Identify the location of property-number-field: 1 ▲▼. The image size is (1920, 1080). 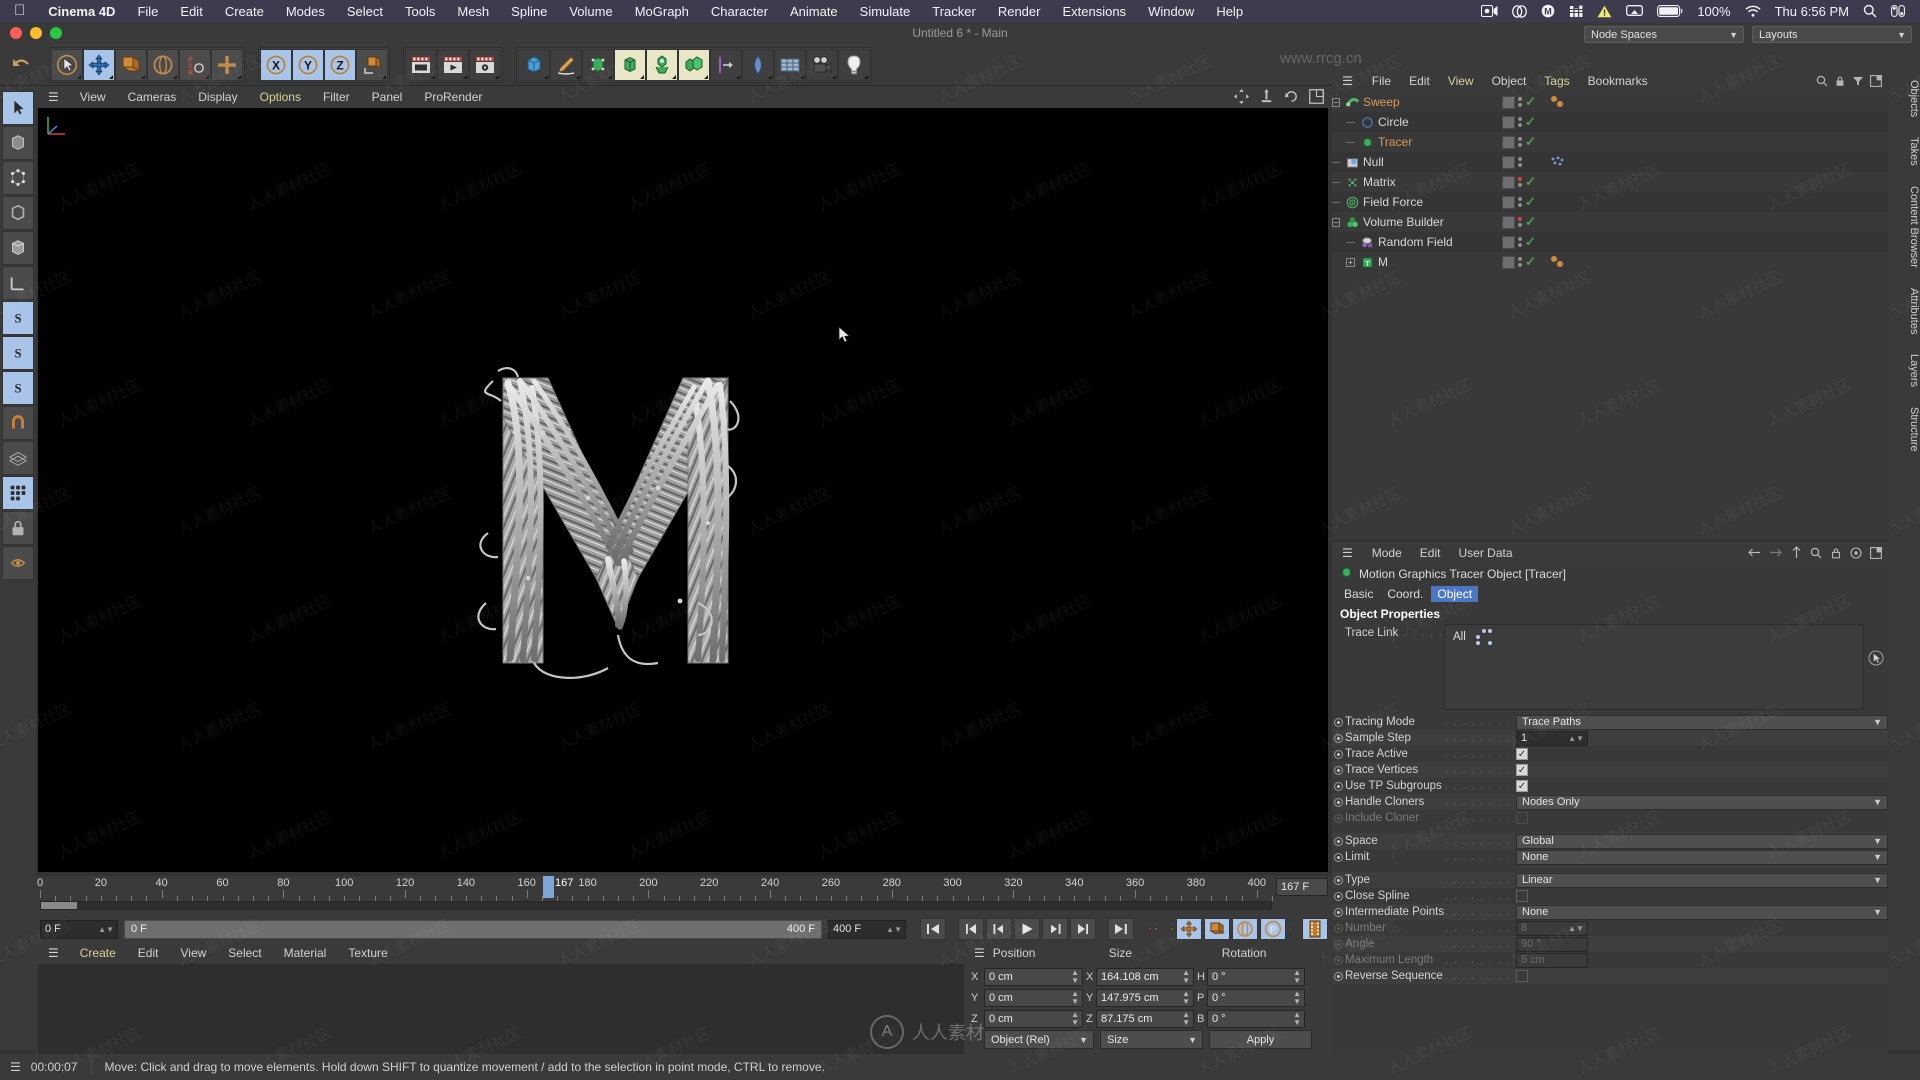
(1552, 738).